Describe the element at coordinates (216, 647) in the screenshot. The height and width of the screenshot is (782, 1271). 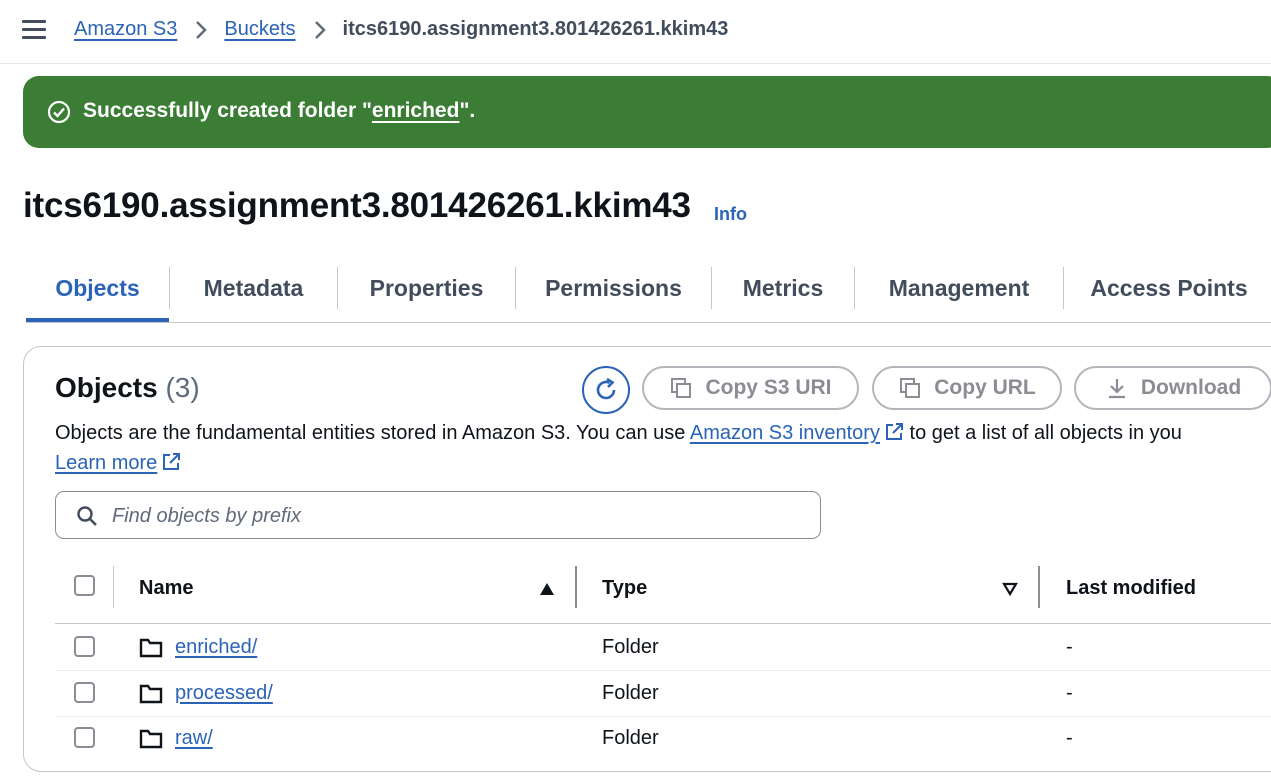
I see `object-name-link: enriched/` at that location.